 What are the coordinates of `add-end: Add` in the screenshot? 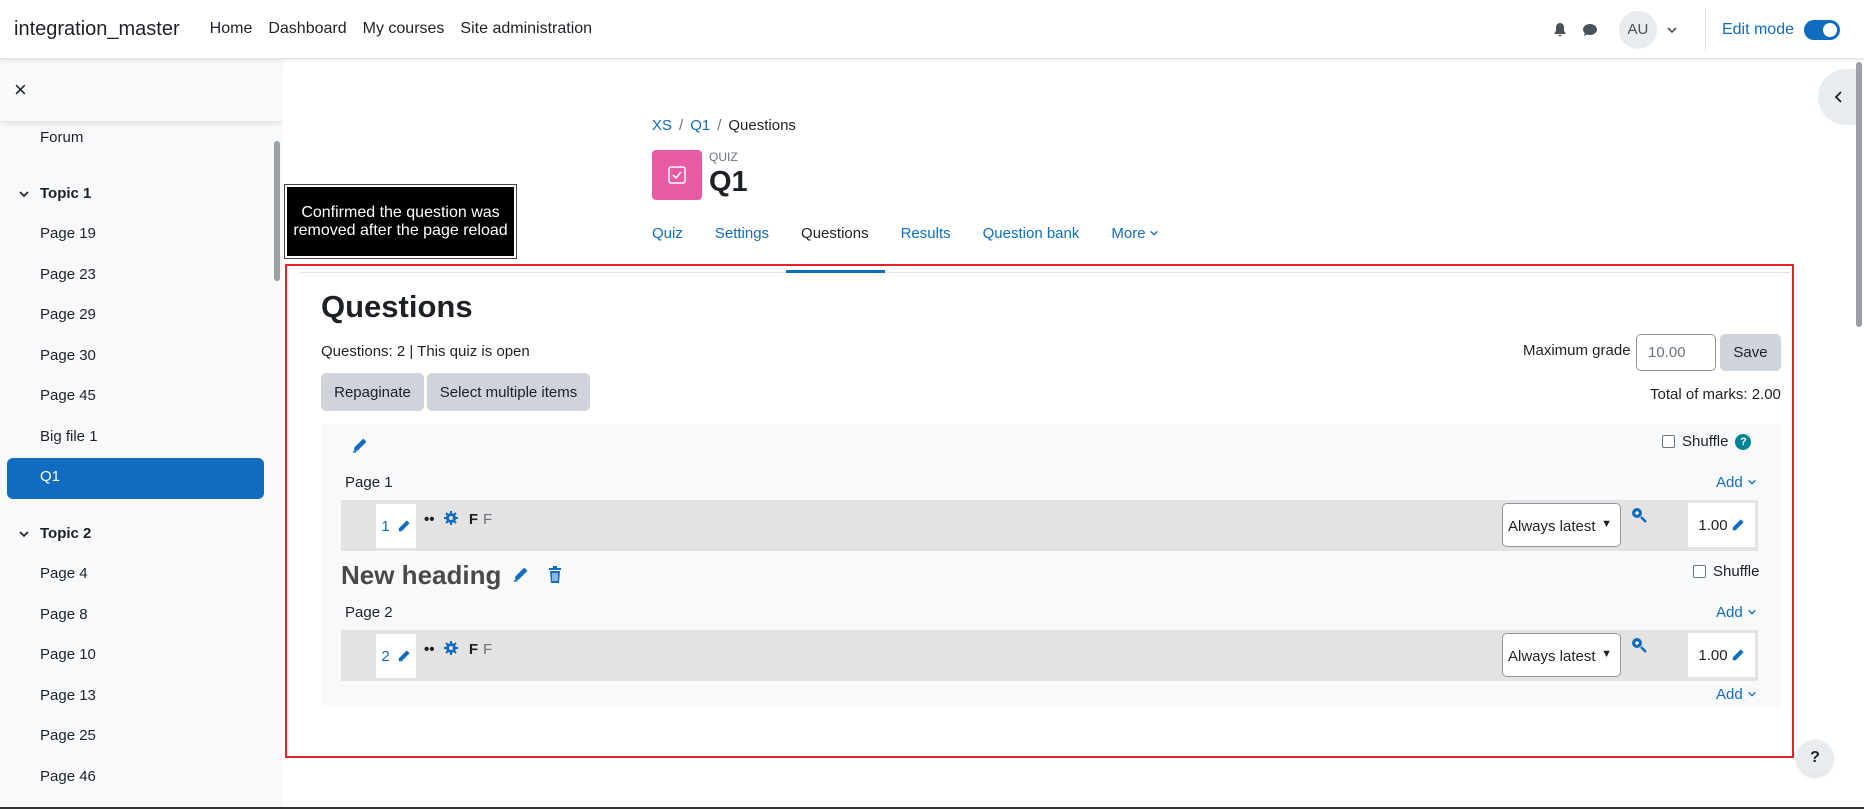 It's located at (1736, 694).